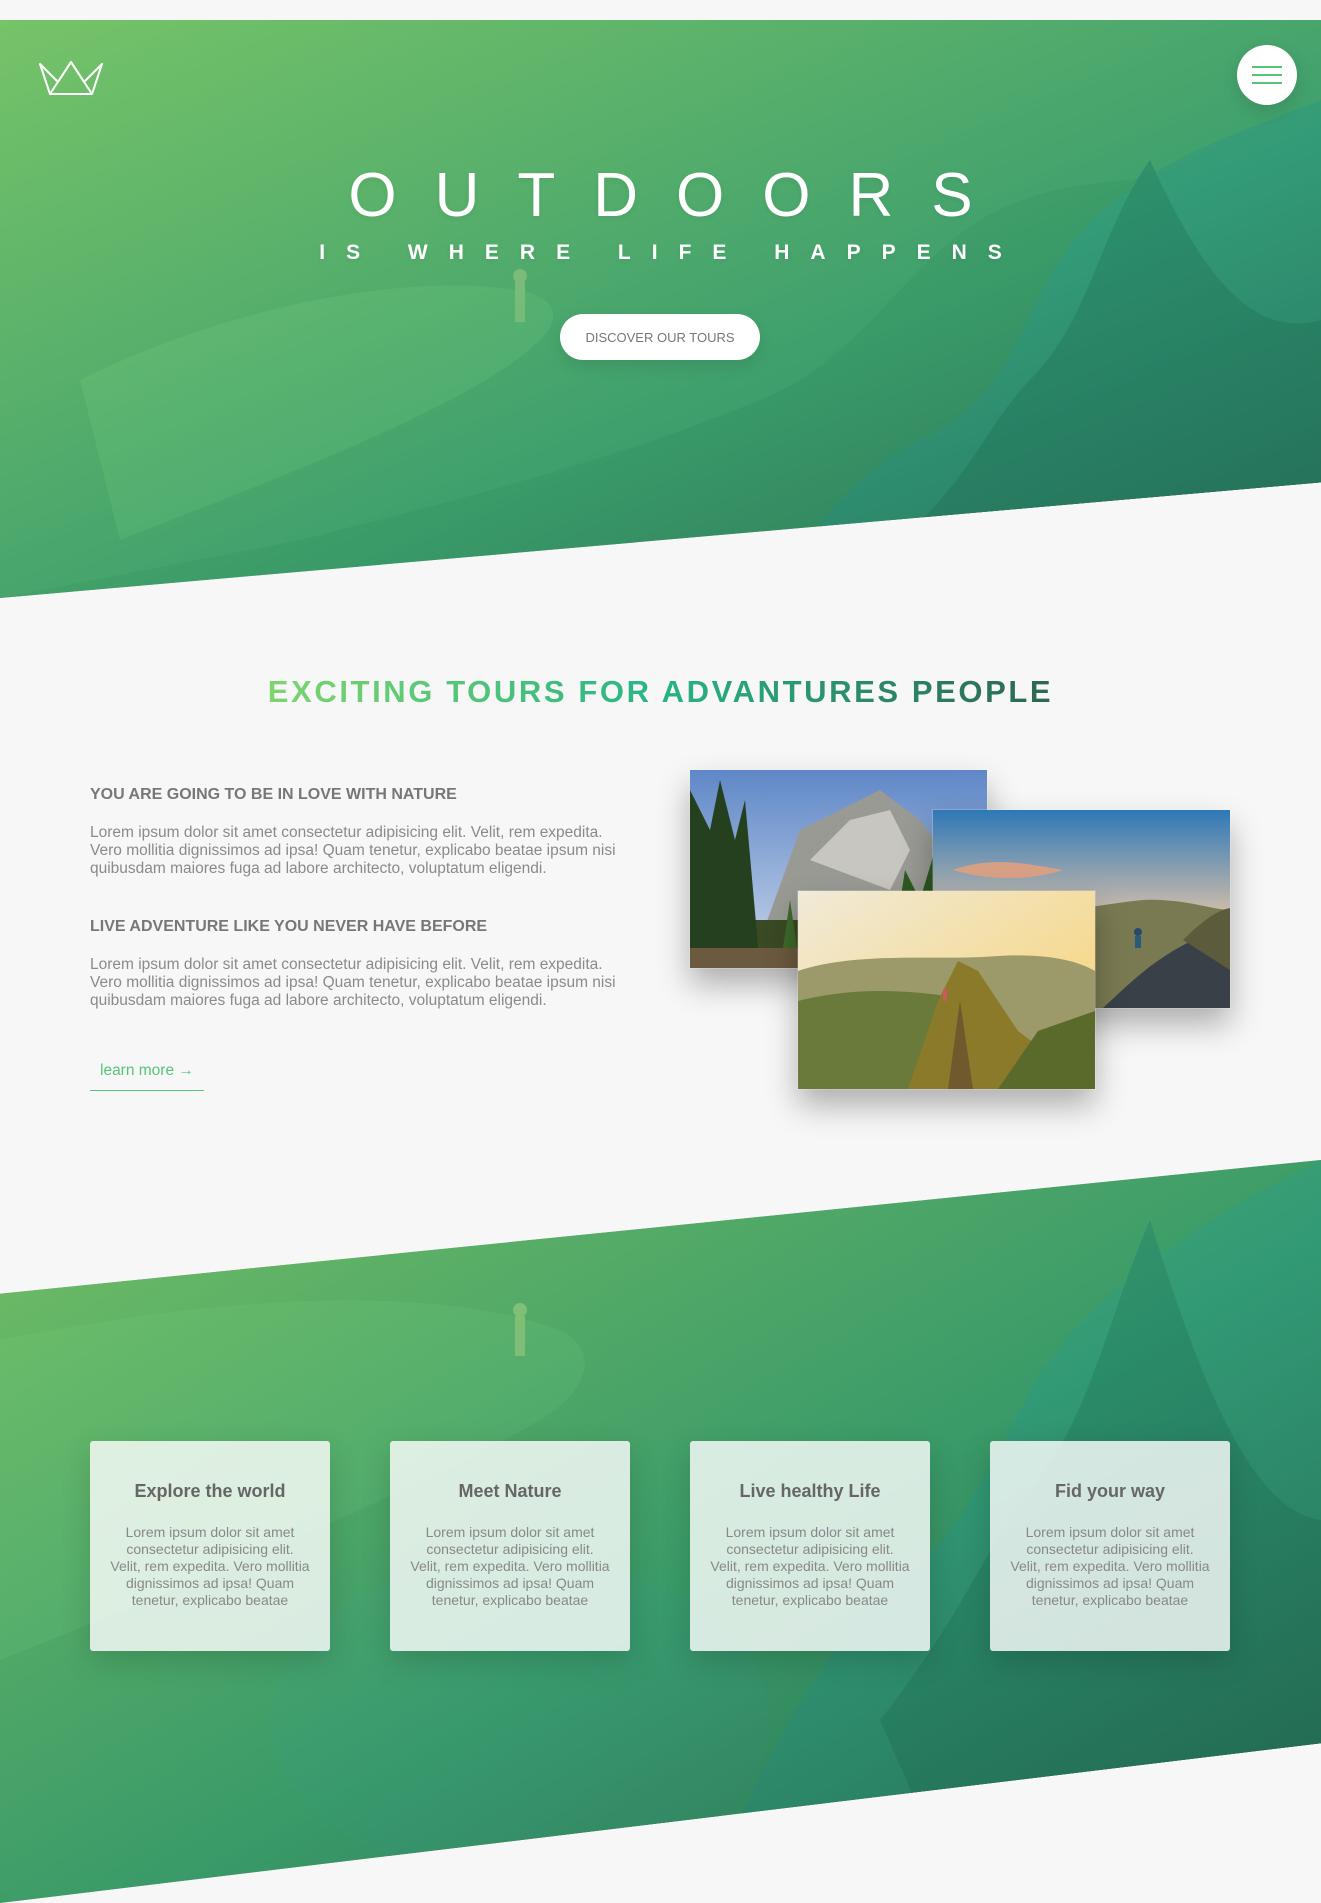  What do you see at coordinates (810, 1491) in the screenshot?
I see `feature-card-title: Live healthy Life` at bounding box center [810, 1491].